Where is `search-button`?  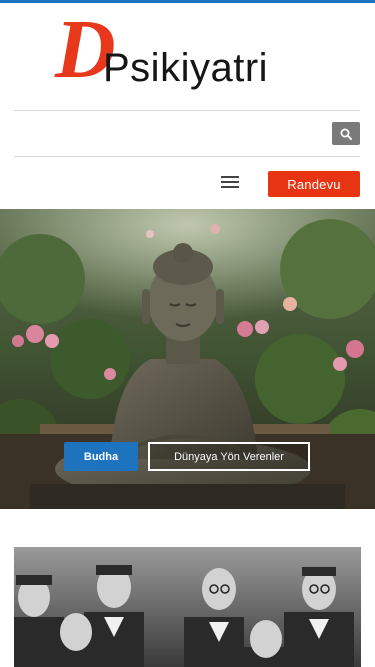 search-button is located at coordinates (346, 133).